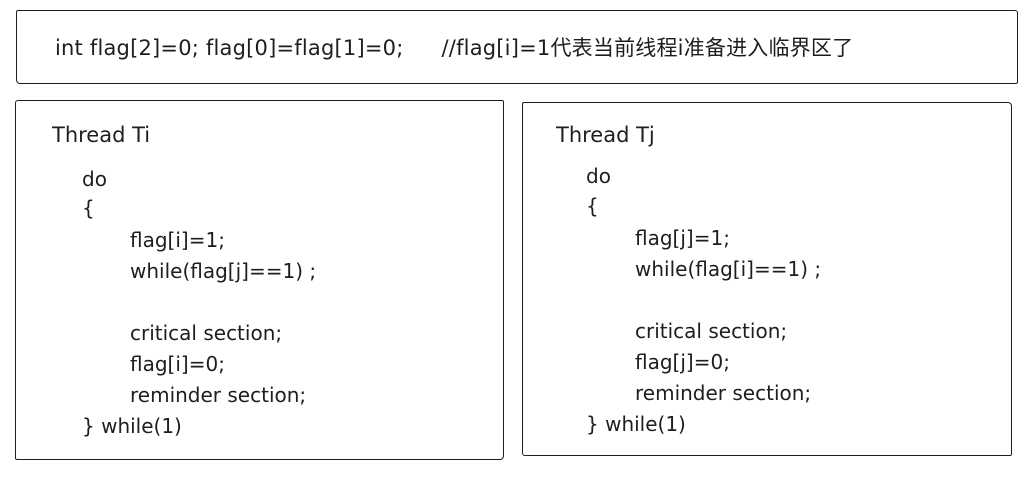  I want to click on thread-j-line-set-flag: flag[j]=1;, so click(682, 238).